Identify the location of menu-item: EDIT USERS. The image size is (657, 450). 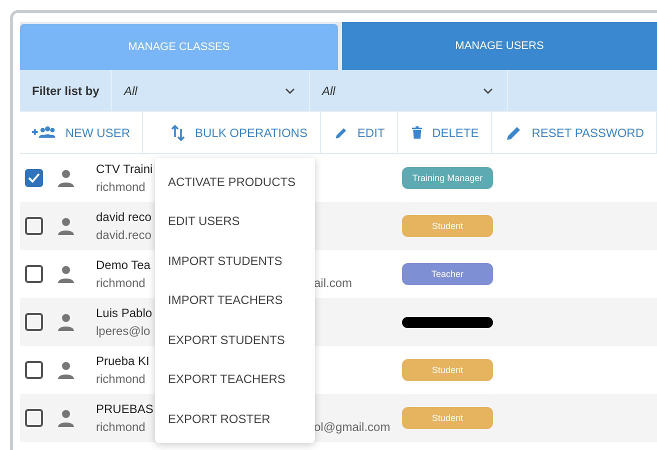
(235, 221).